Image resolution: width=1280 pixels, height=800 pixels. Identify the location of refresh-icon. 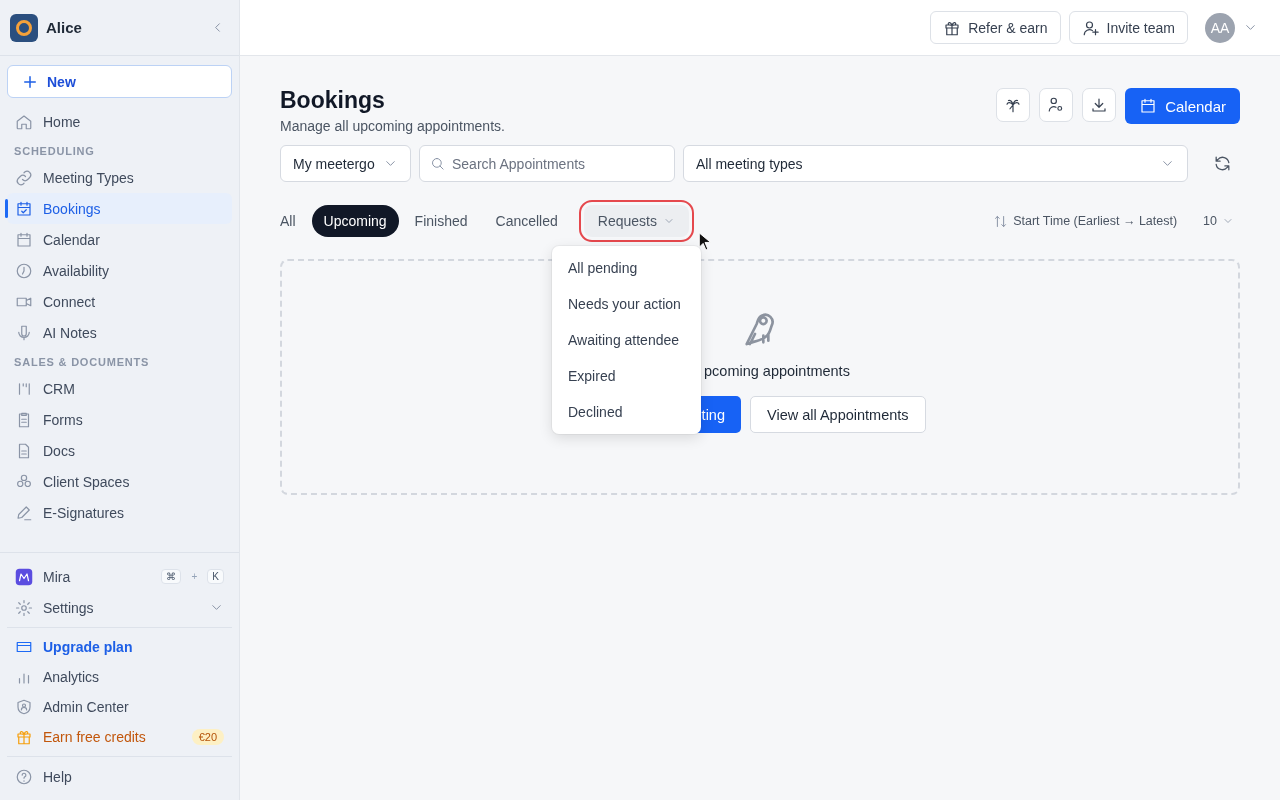
(1222, 163).